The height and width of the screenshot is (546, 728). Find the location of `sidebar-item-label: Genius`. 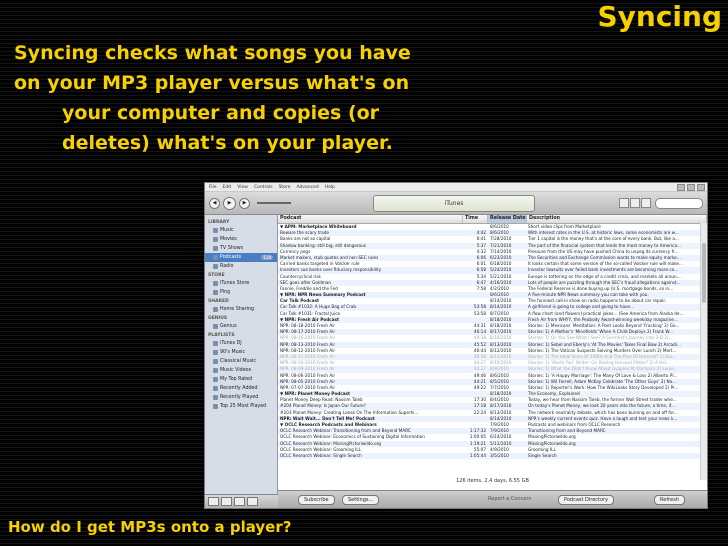

sidebar-item-label: Genius is located at coordinates (228, 326).